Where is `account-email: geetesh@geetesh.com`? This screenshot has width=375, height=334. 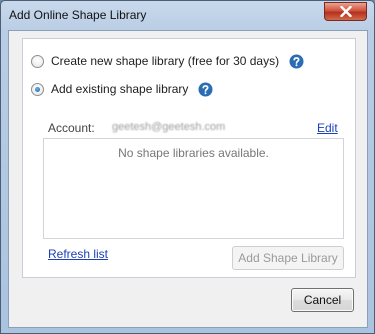 account-email: geetesh@geetesh.com is located at coordinates (169, 127).